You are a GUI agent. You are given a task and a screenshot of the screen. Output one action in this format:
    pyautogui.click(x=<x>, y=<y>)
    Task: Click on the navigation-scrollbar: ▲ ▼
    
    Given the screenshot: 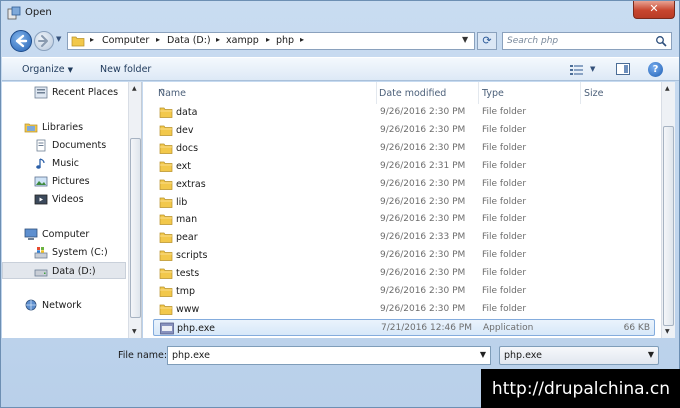 What is the action you would take?
    pyautogui.click(x=135, y=210)
    